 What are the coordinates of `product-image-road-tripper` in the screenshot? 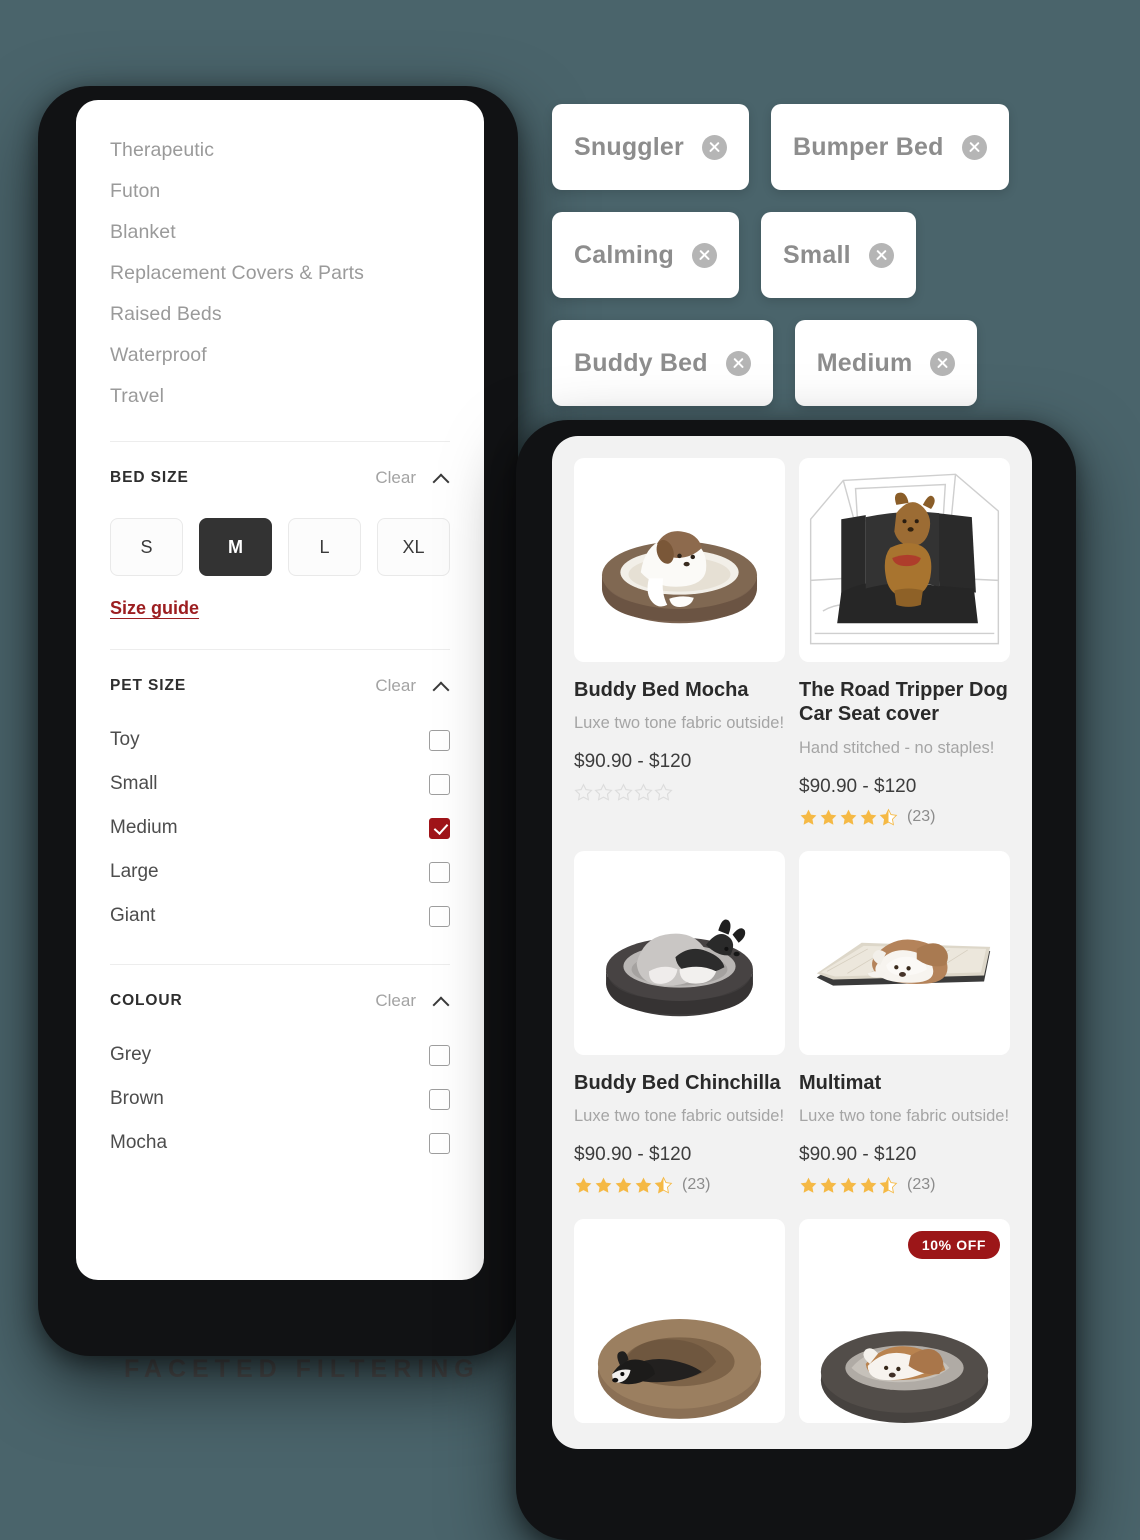 It's located at (904, 560).